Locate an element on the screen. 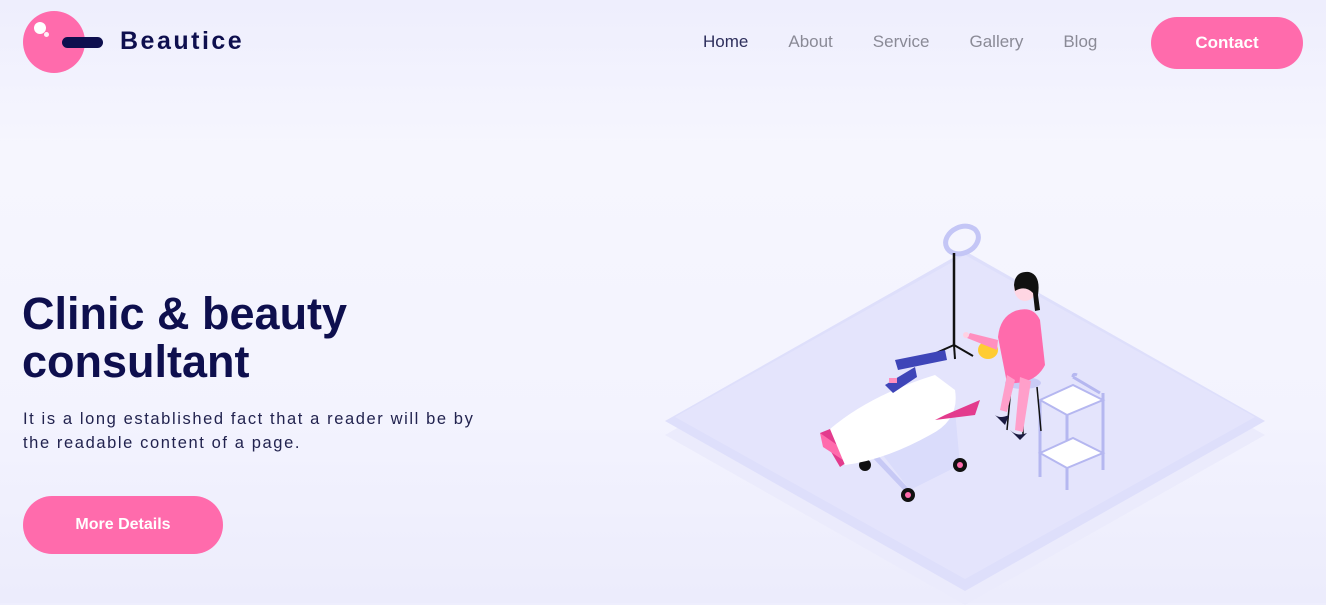  nav-item-gallery: Gallery is located at coordinates (996, 42).